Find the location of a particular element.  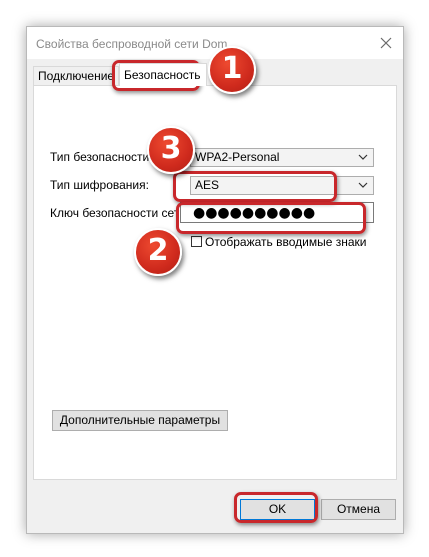

highlight-network-key is located at coordinates (255, 186).